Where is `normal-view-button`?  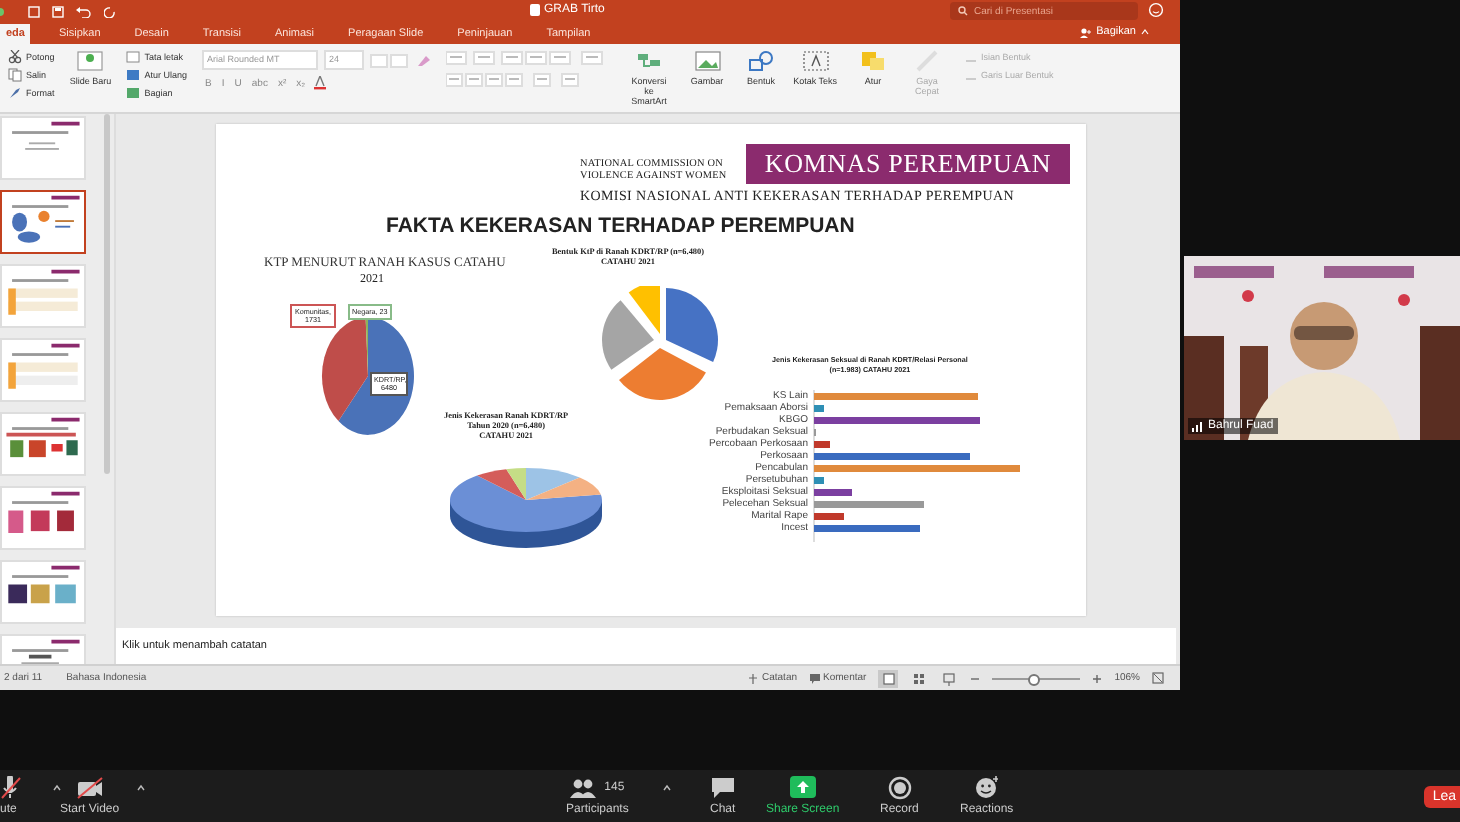 normal-view-button is located at coordinates (888, 678).